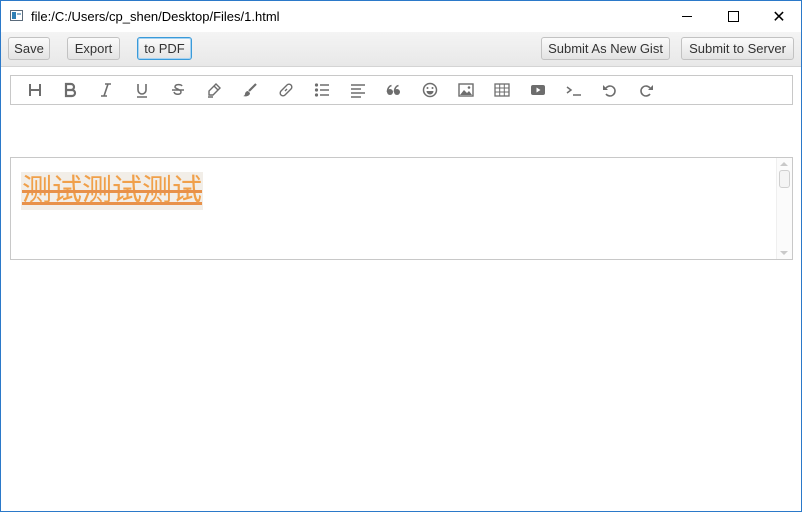 The height and width of the screenshot is (512, 802). Describe the element at coordinates (16, 15) in the screenshot. I see `app-icon` at that location.